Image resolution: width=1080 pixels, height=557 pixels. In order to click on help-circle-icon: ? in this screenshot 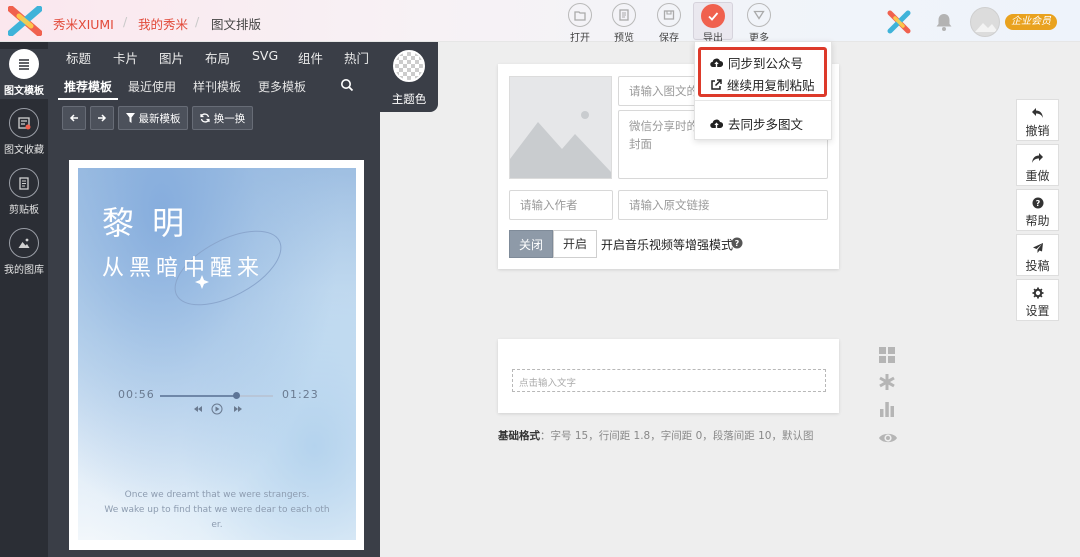, I will do `click(737, 243)`.